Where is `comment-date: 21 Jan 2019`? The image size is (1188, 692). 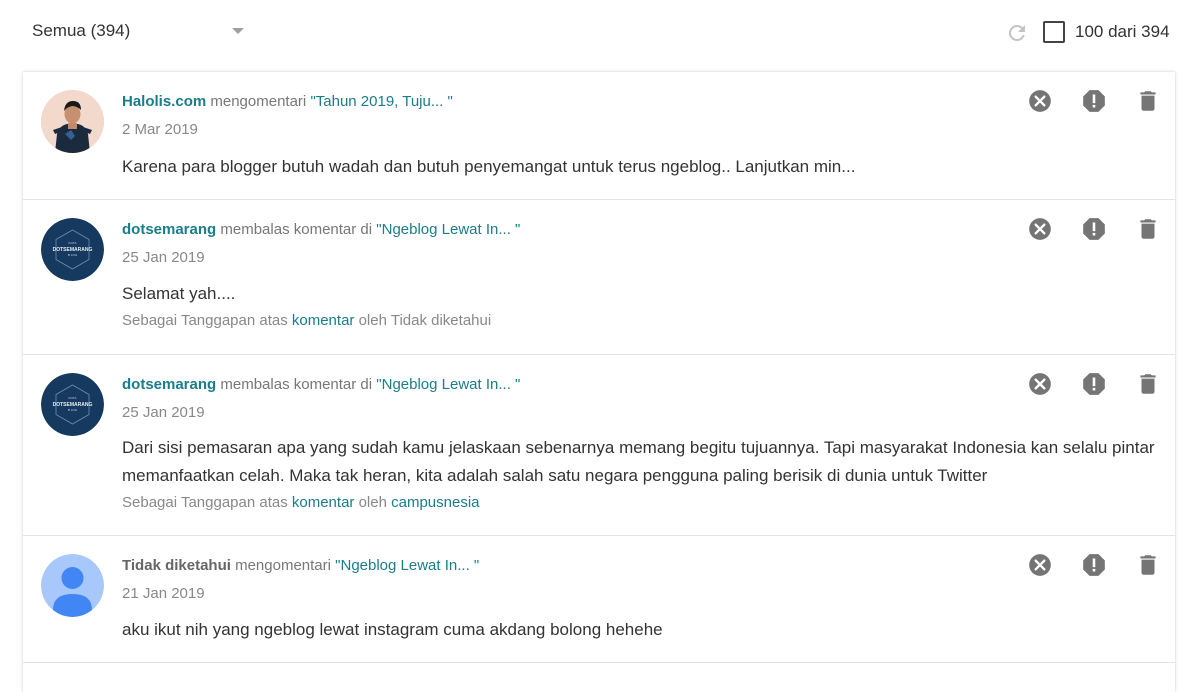 comment-date: 21 Jan 2019 is located at coordinates (163, 593).